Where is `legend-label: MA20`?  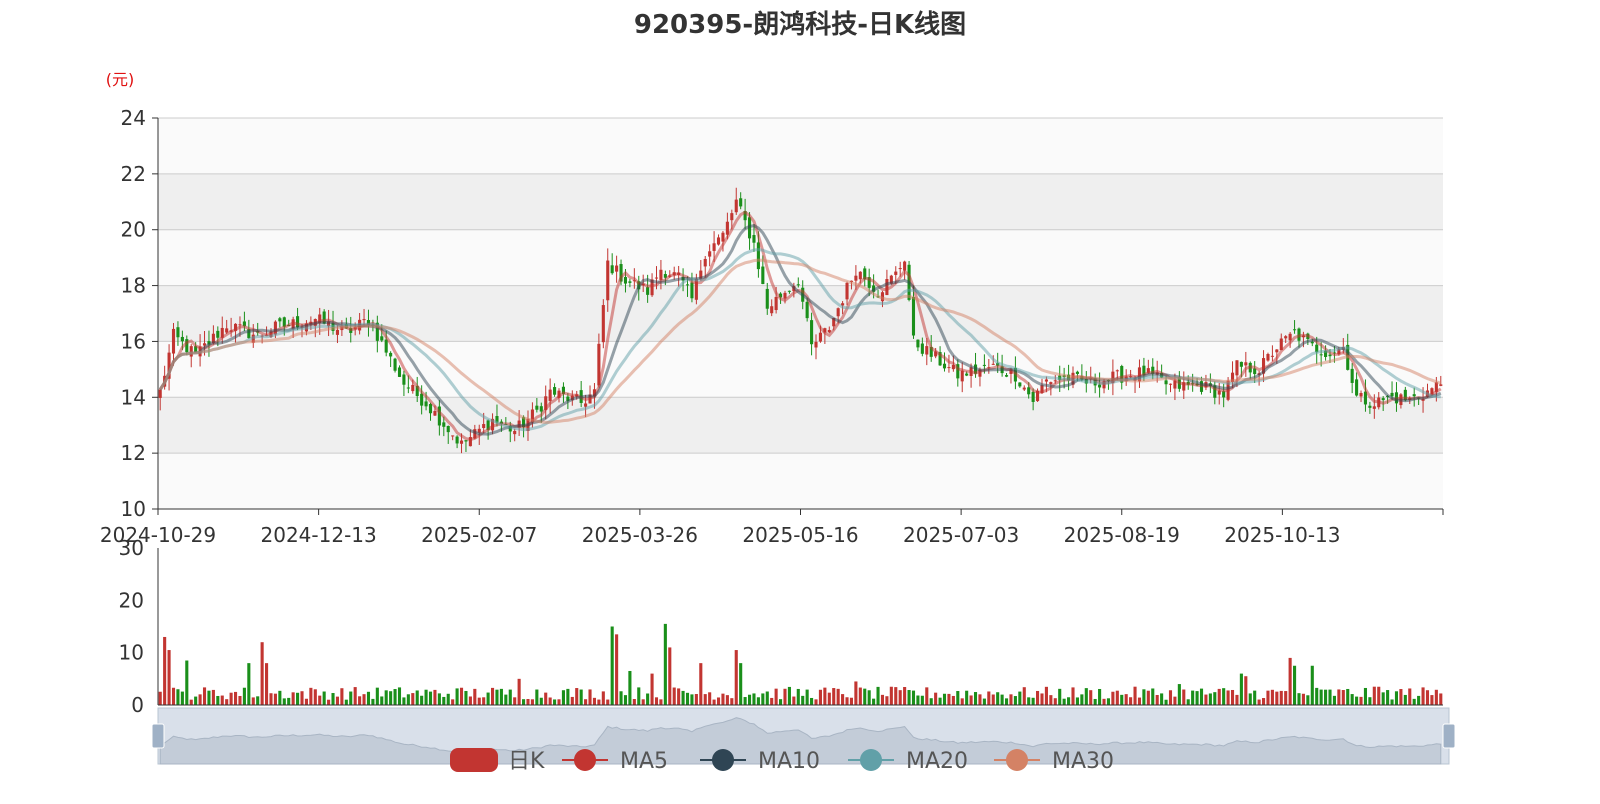
legend-label: MA20 is located at coordinates (937, 761).